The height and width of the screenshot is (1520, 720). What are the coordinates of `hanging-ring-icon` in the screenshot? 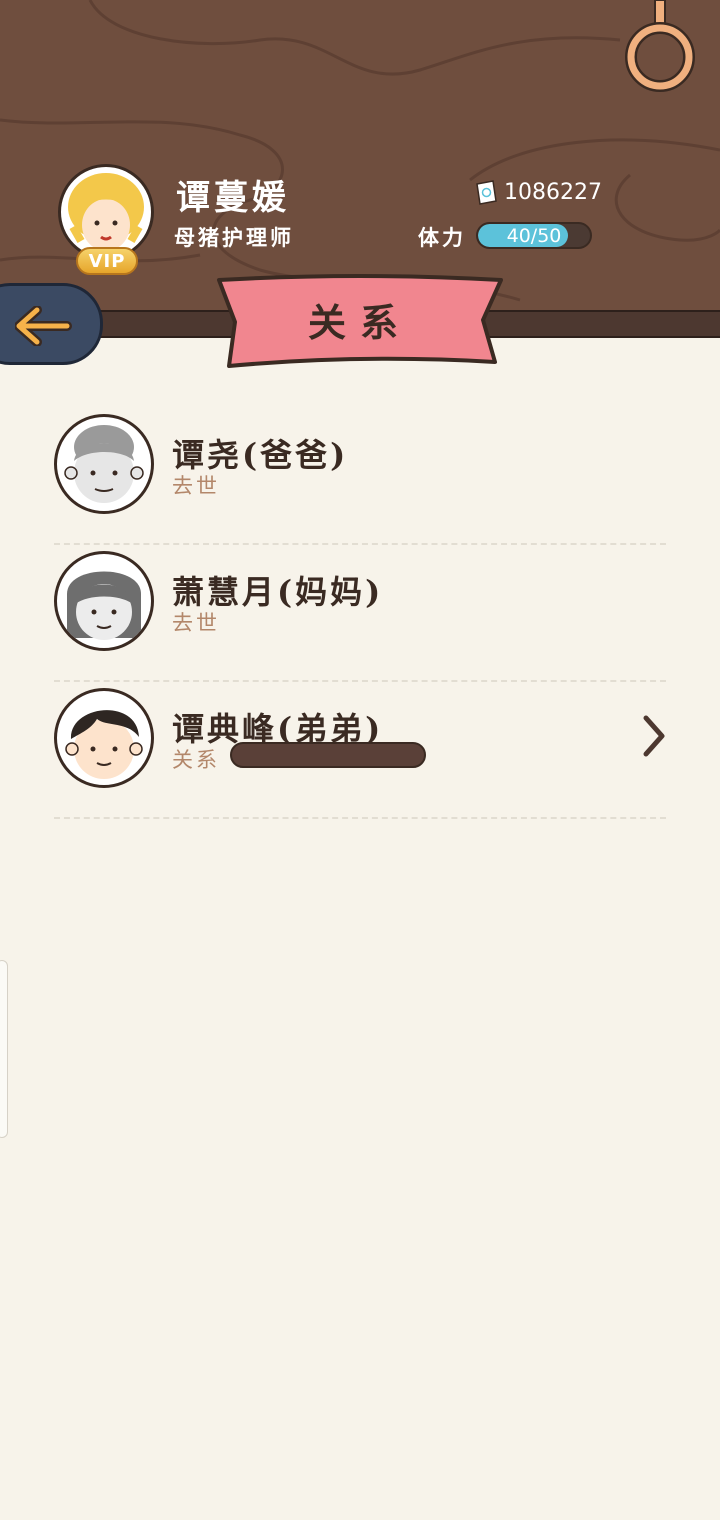 It's located at (660, 46).